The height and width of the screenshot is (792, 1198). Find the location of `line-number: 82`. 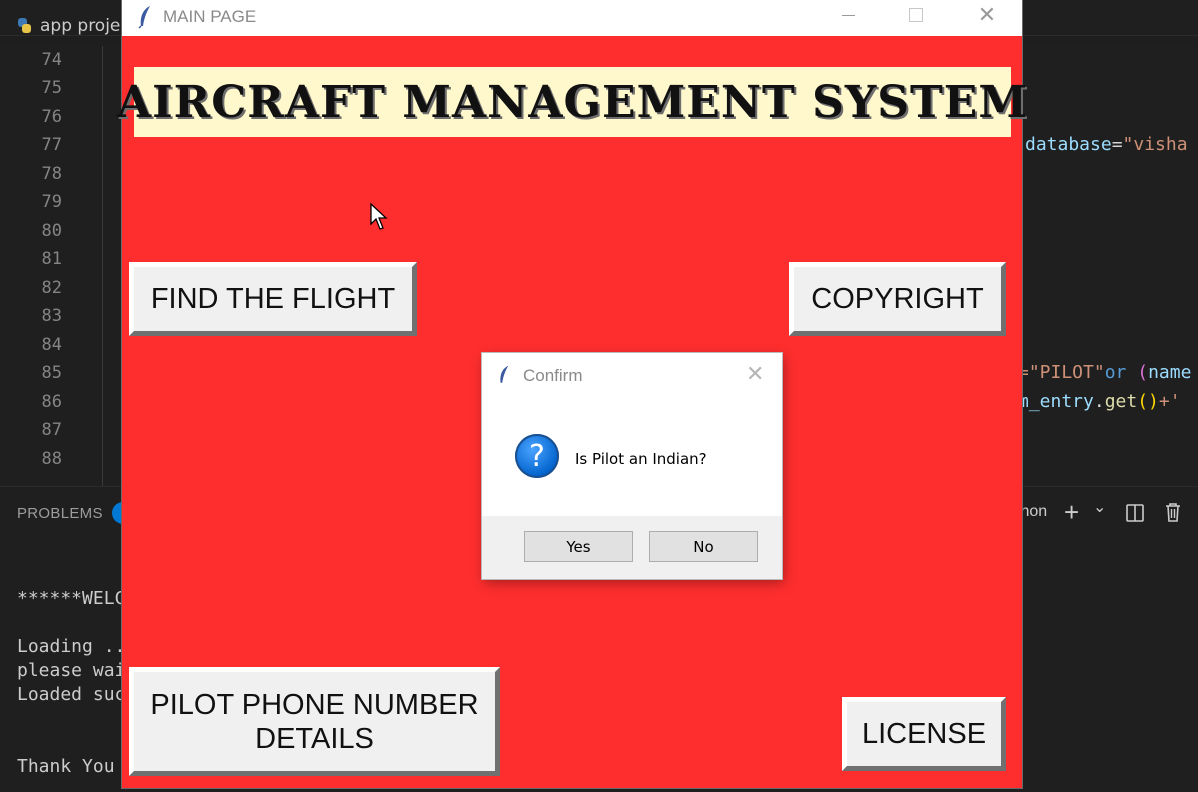

line-number: 82 is located at coordinates (51, 288).